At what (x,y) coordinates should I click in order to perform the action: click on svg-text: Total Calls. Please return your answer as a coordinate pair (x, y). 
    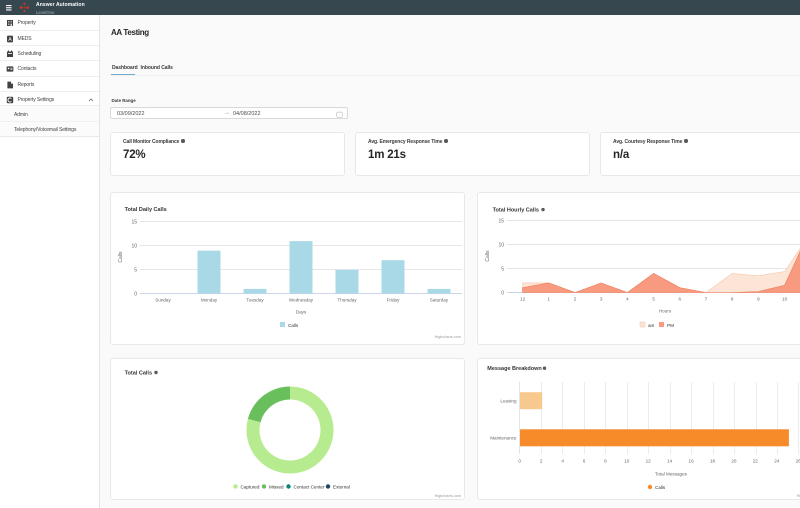
    Looking at the image, I should click on (138, 373).